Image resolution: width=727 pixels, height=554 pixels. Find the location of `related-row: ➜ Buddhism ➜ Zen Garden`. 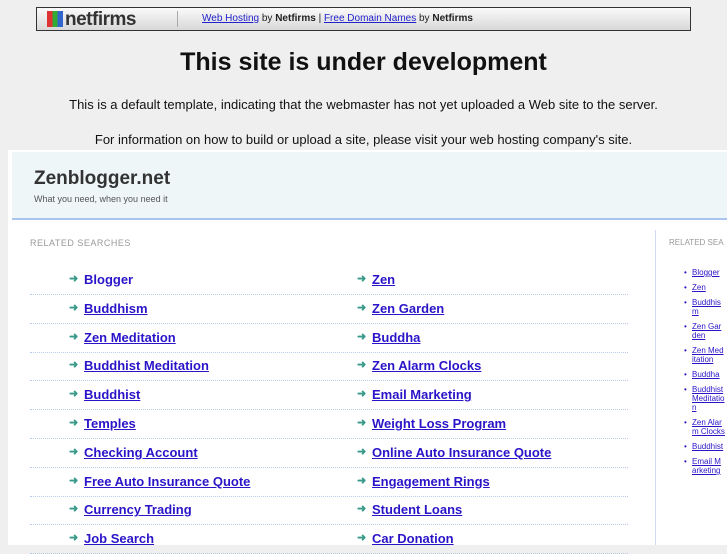

related-row: ➜ Buddhism ➜ Zen Garden is located at coordinates (329, 309).